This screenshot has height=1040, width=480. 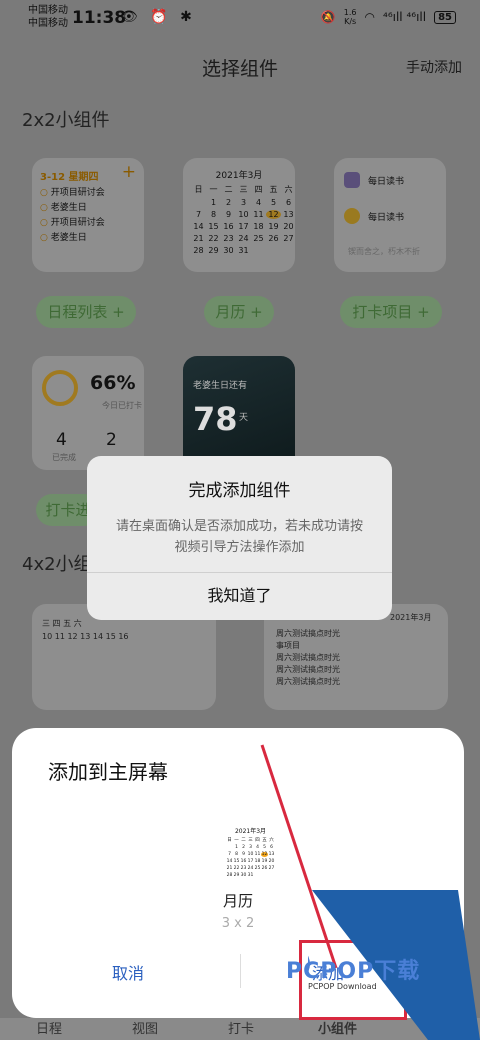 What do you see at coordinates (299, 856) in the screenshot?
I see `annotation-arrow` at bounding box center [299, 856].